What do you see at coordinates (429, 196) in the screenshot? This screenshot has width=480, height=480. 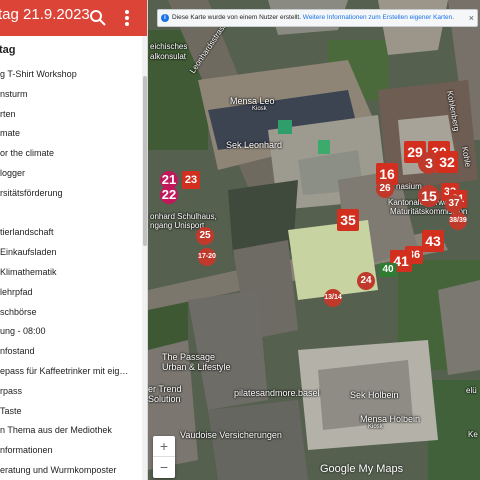 I see `map-marker: 15` at bounding box center [429, 196].